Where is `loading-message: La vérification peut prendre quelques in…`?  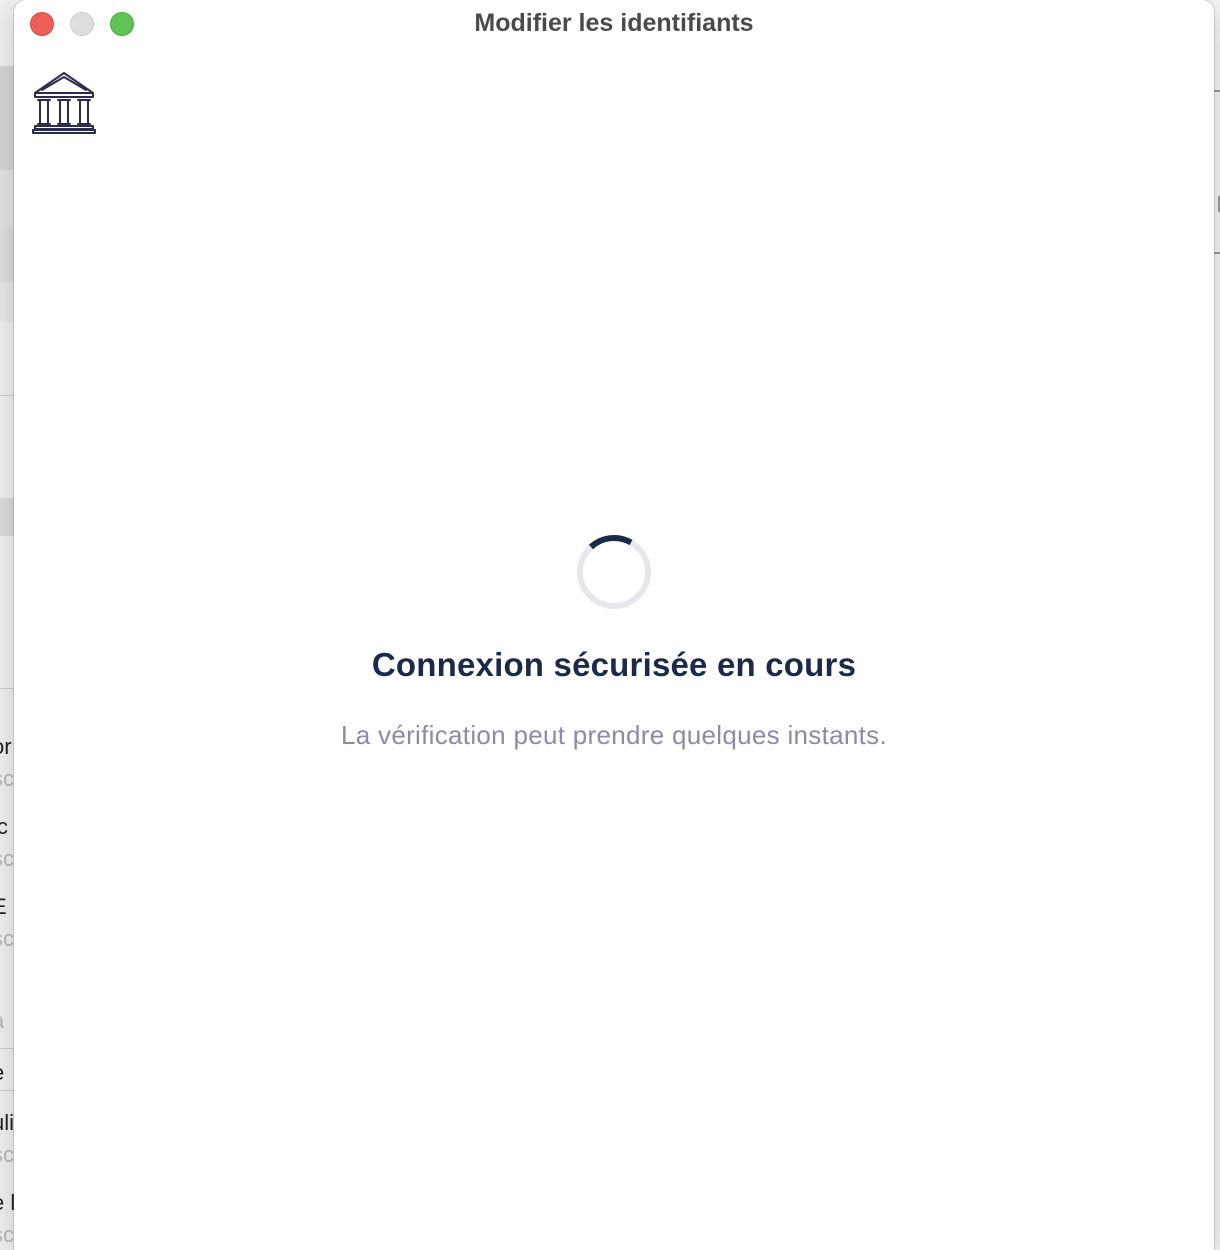 loading-message: La vérification peut prendre quelques in… is located at coordinates (614, 735).